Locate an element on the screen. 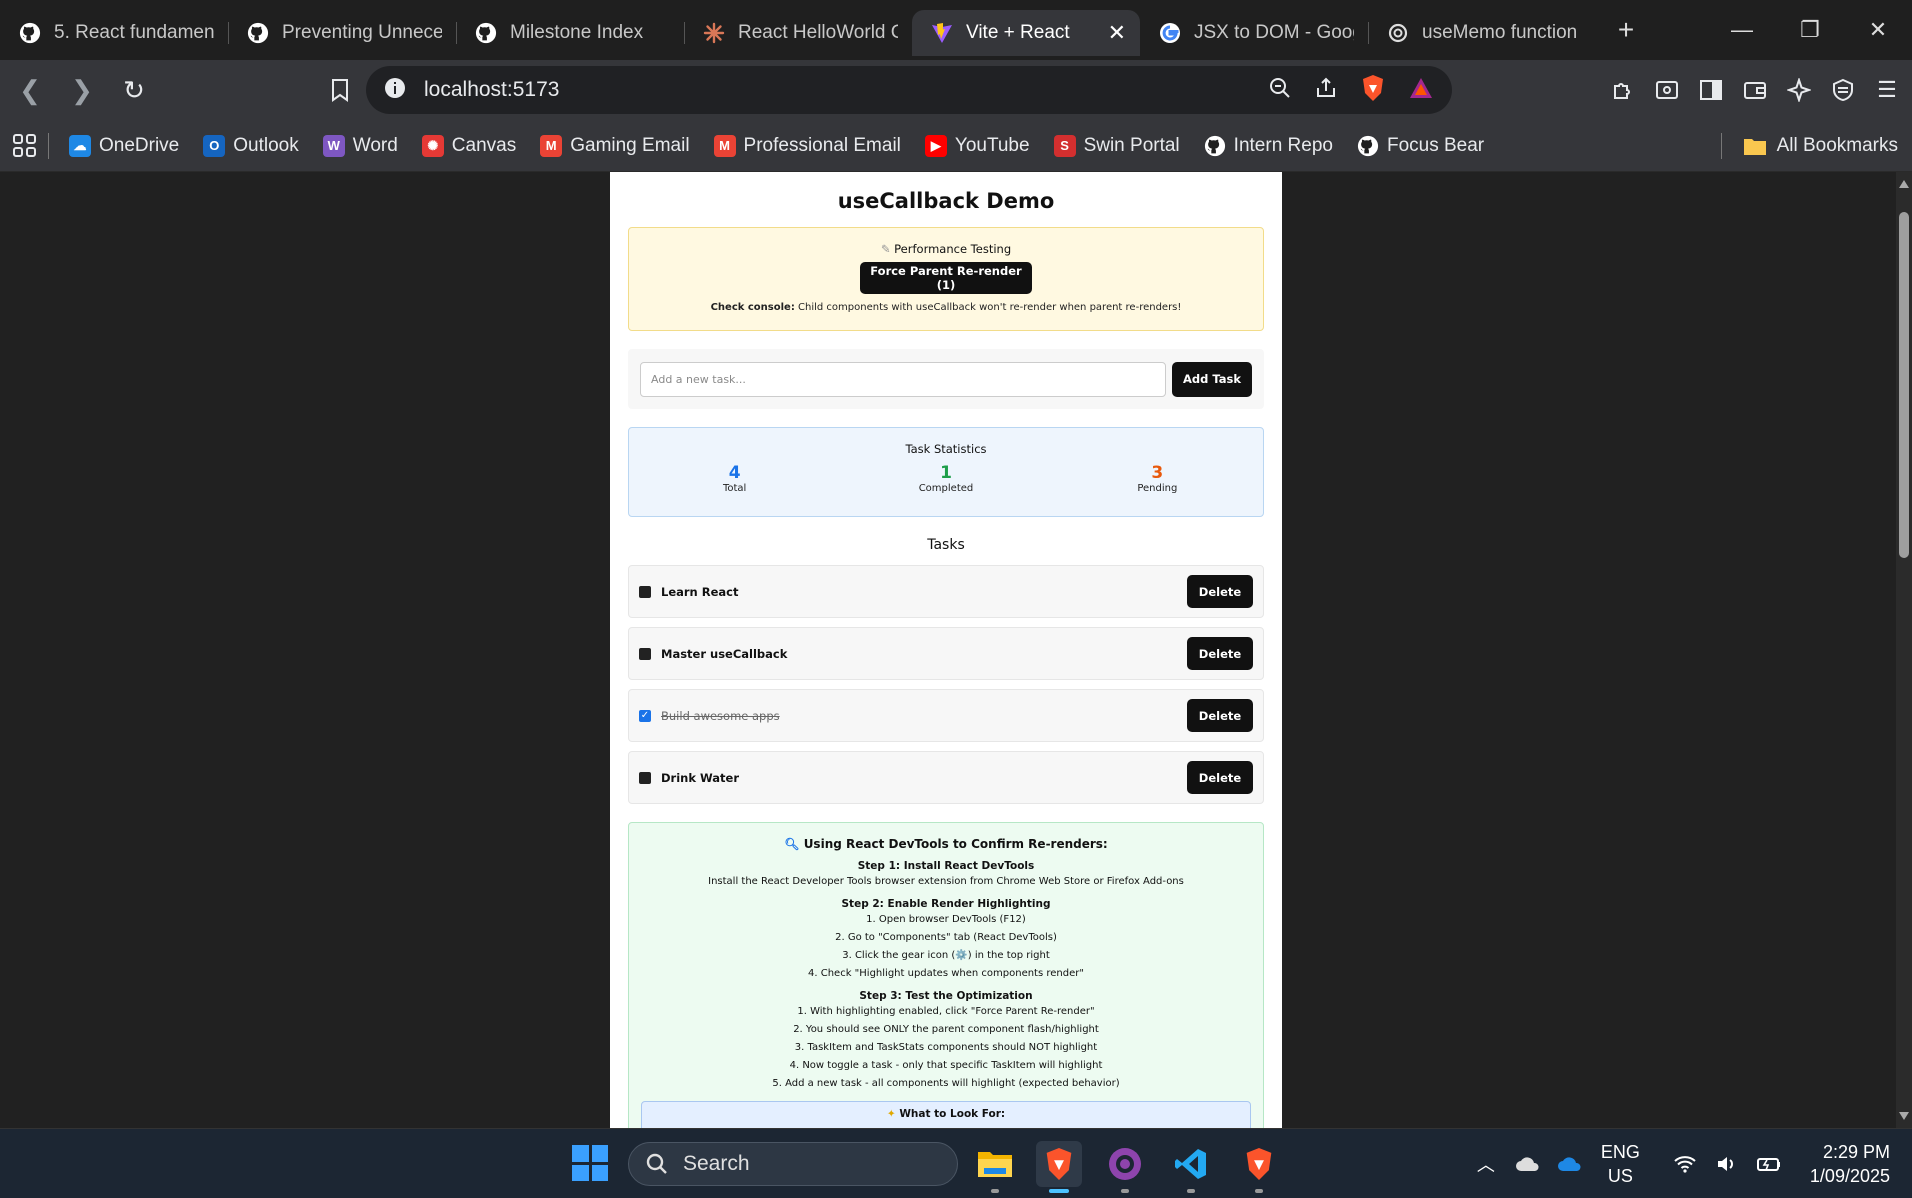  browser-tab: useMemo function is located at coordinates (1482, 33).